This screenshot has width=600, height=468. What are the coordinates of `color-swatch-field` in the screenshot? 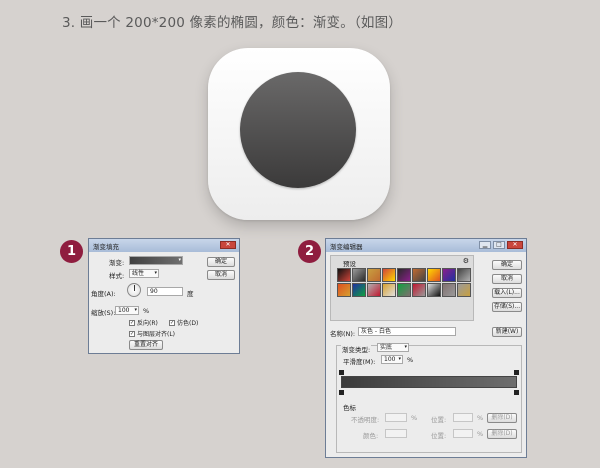 It's located at (396, 433).